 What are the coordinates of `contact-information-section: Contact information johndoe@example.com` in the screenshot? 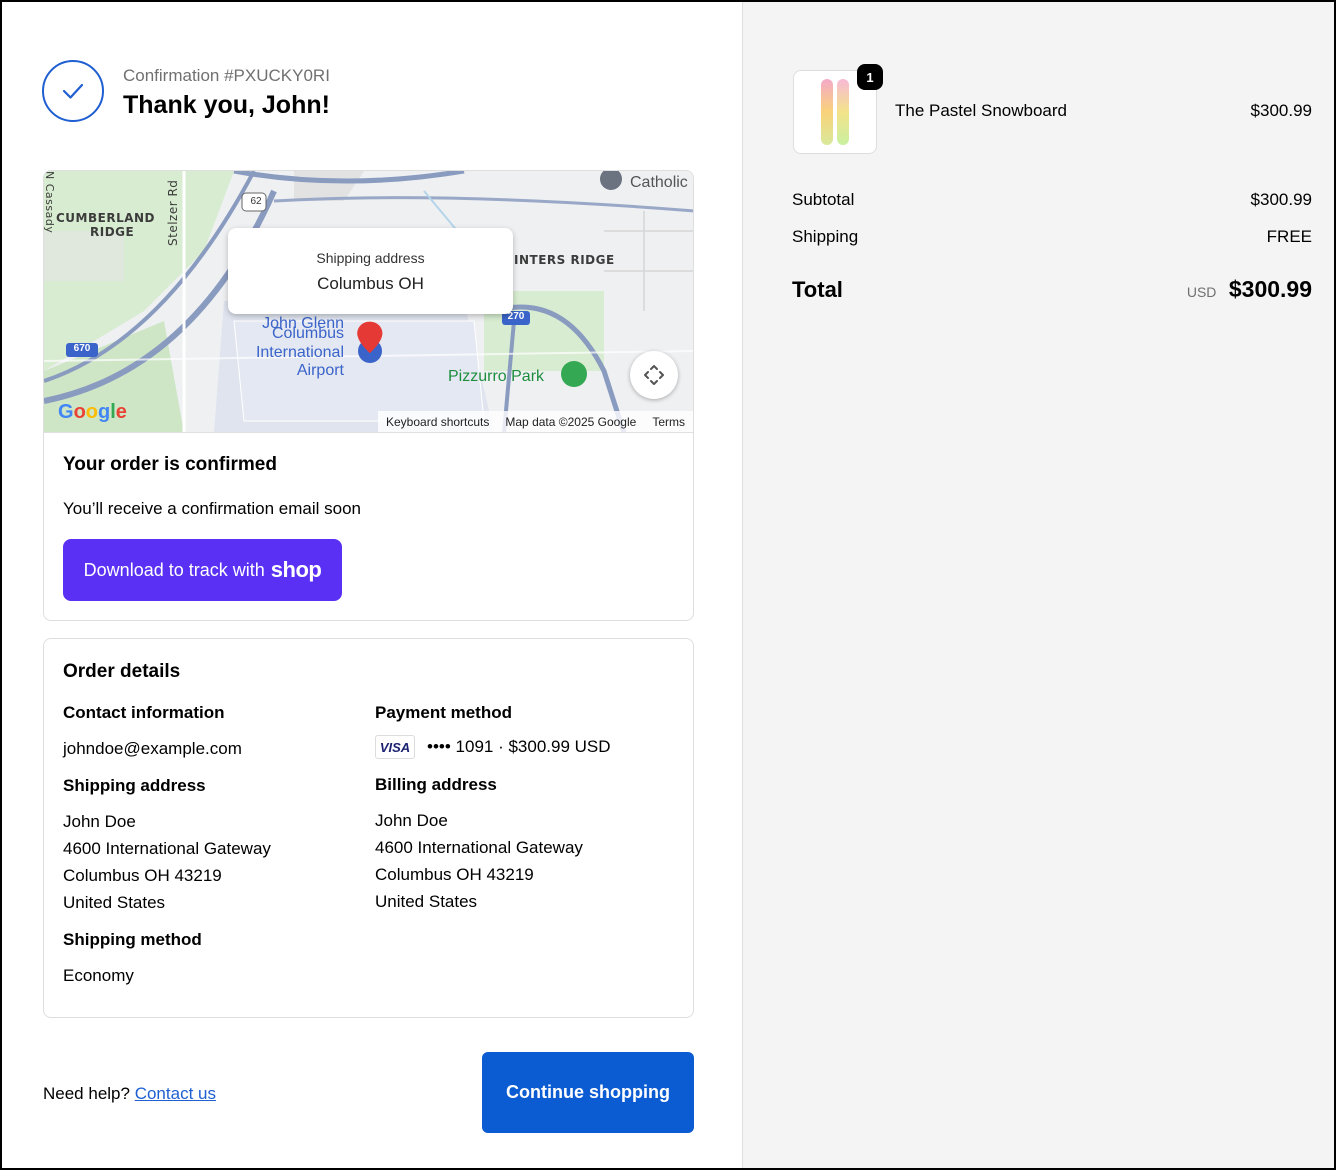 It's located at (213, 732).